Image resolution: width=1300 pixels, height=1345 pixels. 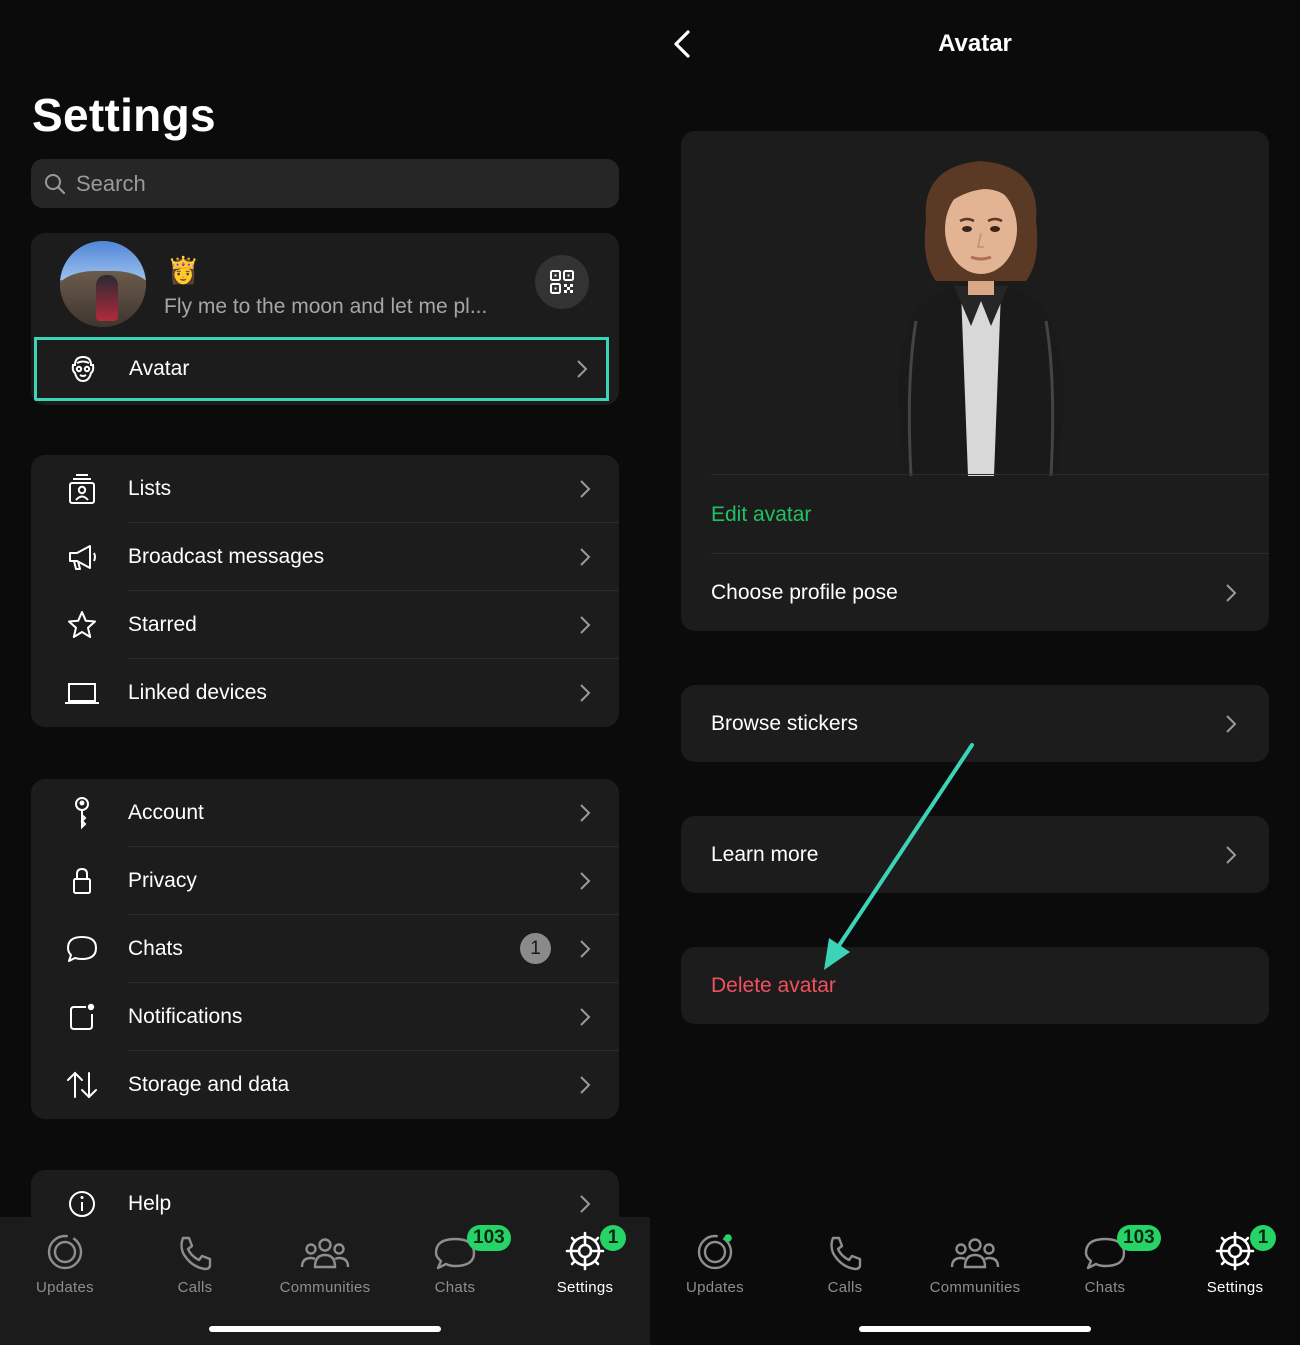 What do you see at coordinates (975, 854) in the screenshot?
I see `learn-more-row: Learn more` at bounding box center [975, 854].